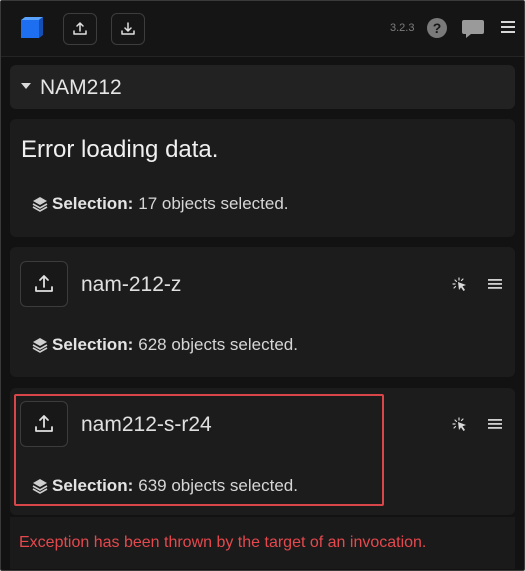 The width and height of the screenshot is (525, 571). Describe the element at coordinates (146, 424) in the screenshot. I see `layer-name: nam212-s-r24` at that location.